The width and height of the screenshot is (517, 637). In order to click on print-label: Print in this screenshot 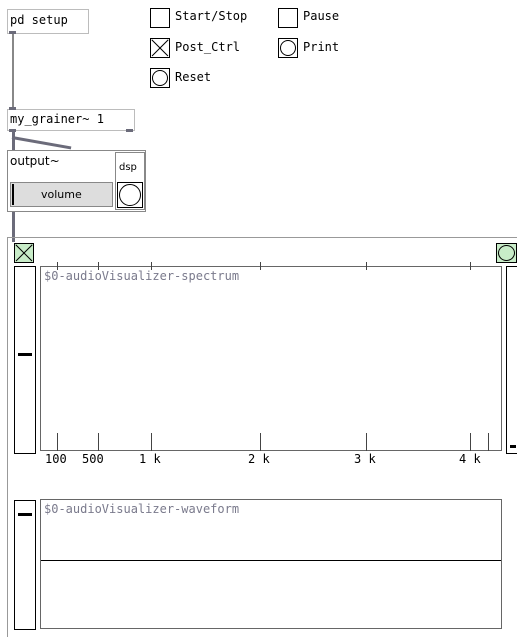, I will do `click(321, 47)`.